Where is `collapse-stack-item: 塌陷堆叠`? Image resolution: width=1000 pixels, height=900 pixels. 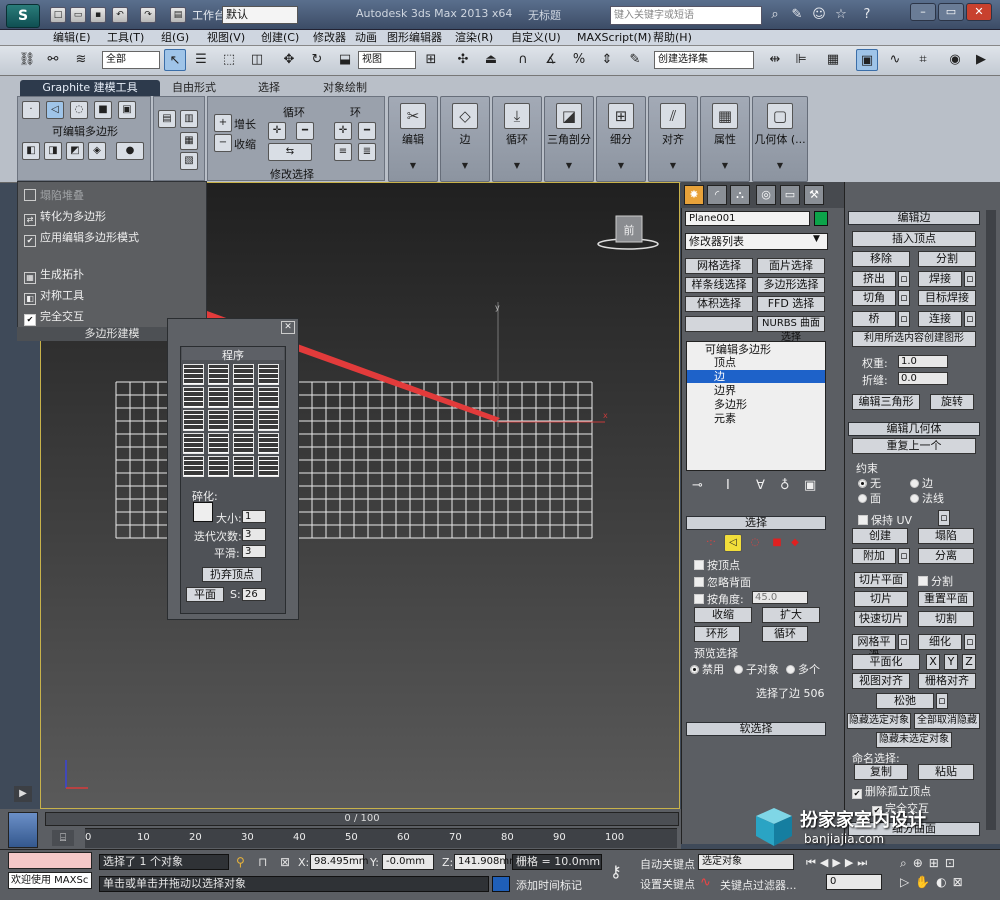 collapse-stack-item: 塌陷堆叠 is located at coordinates (54, 195).